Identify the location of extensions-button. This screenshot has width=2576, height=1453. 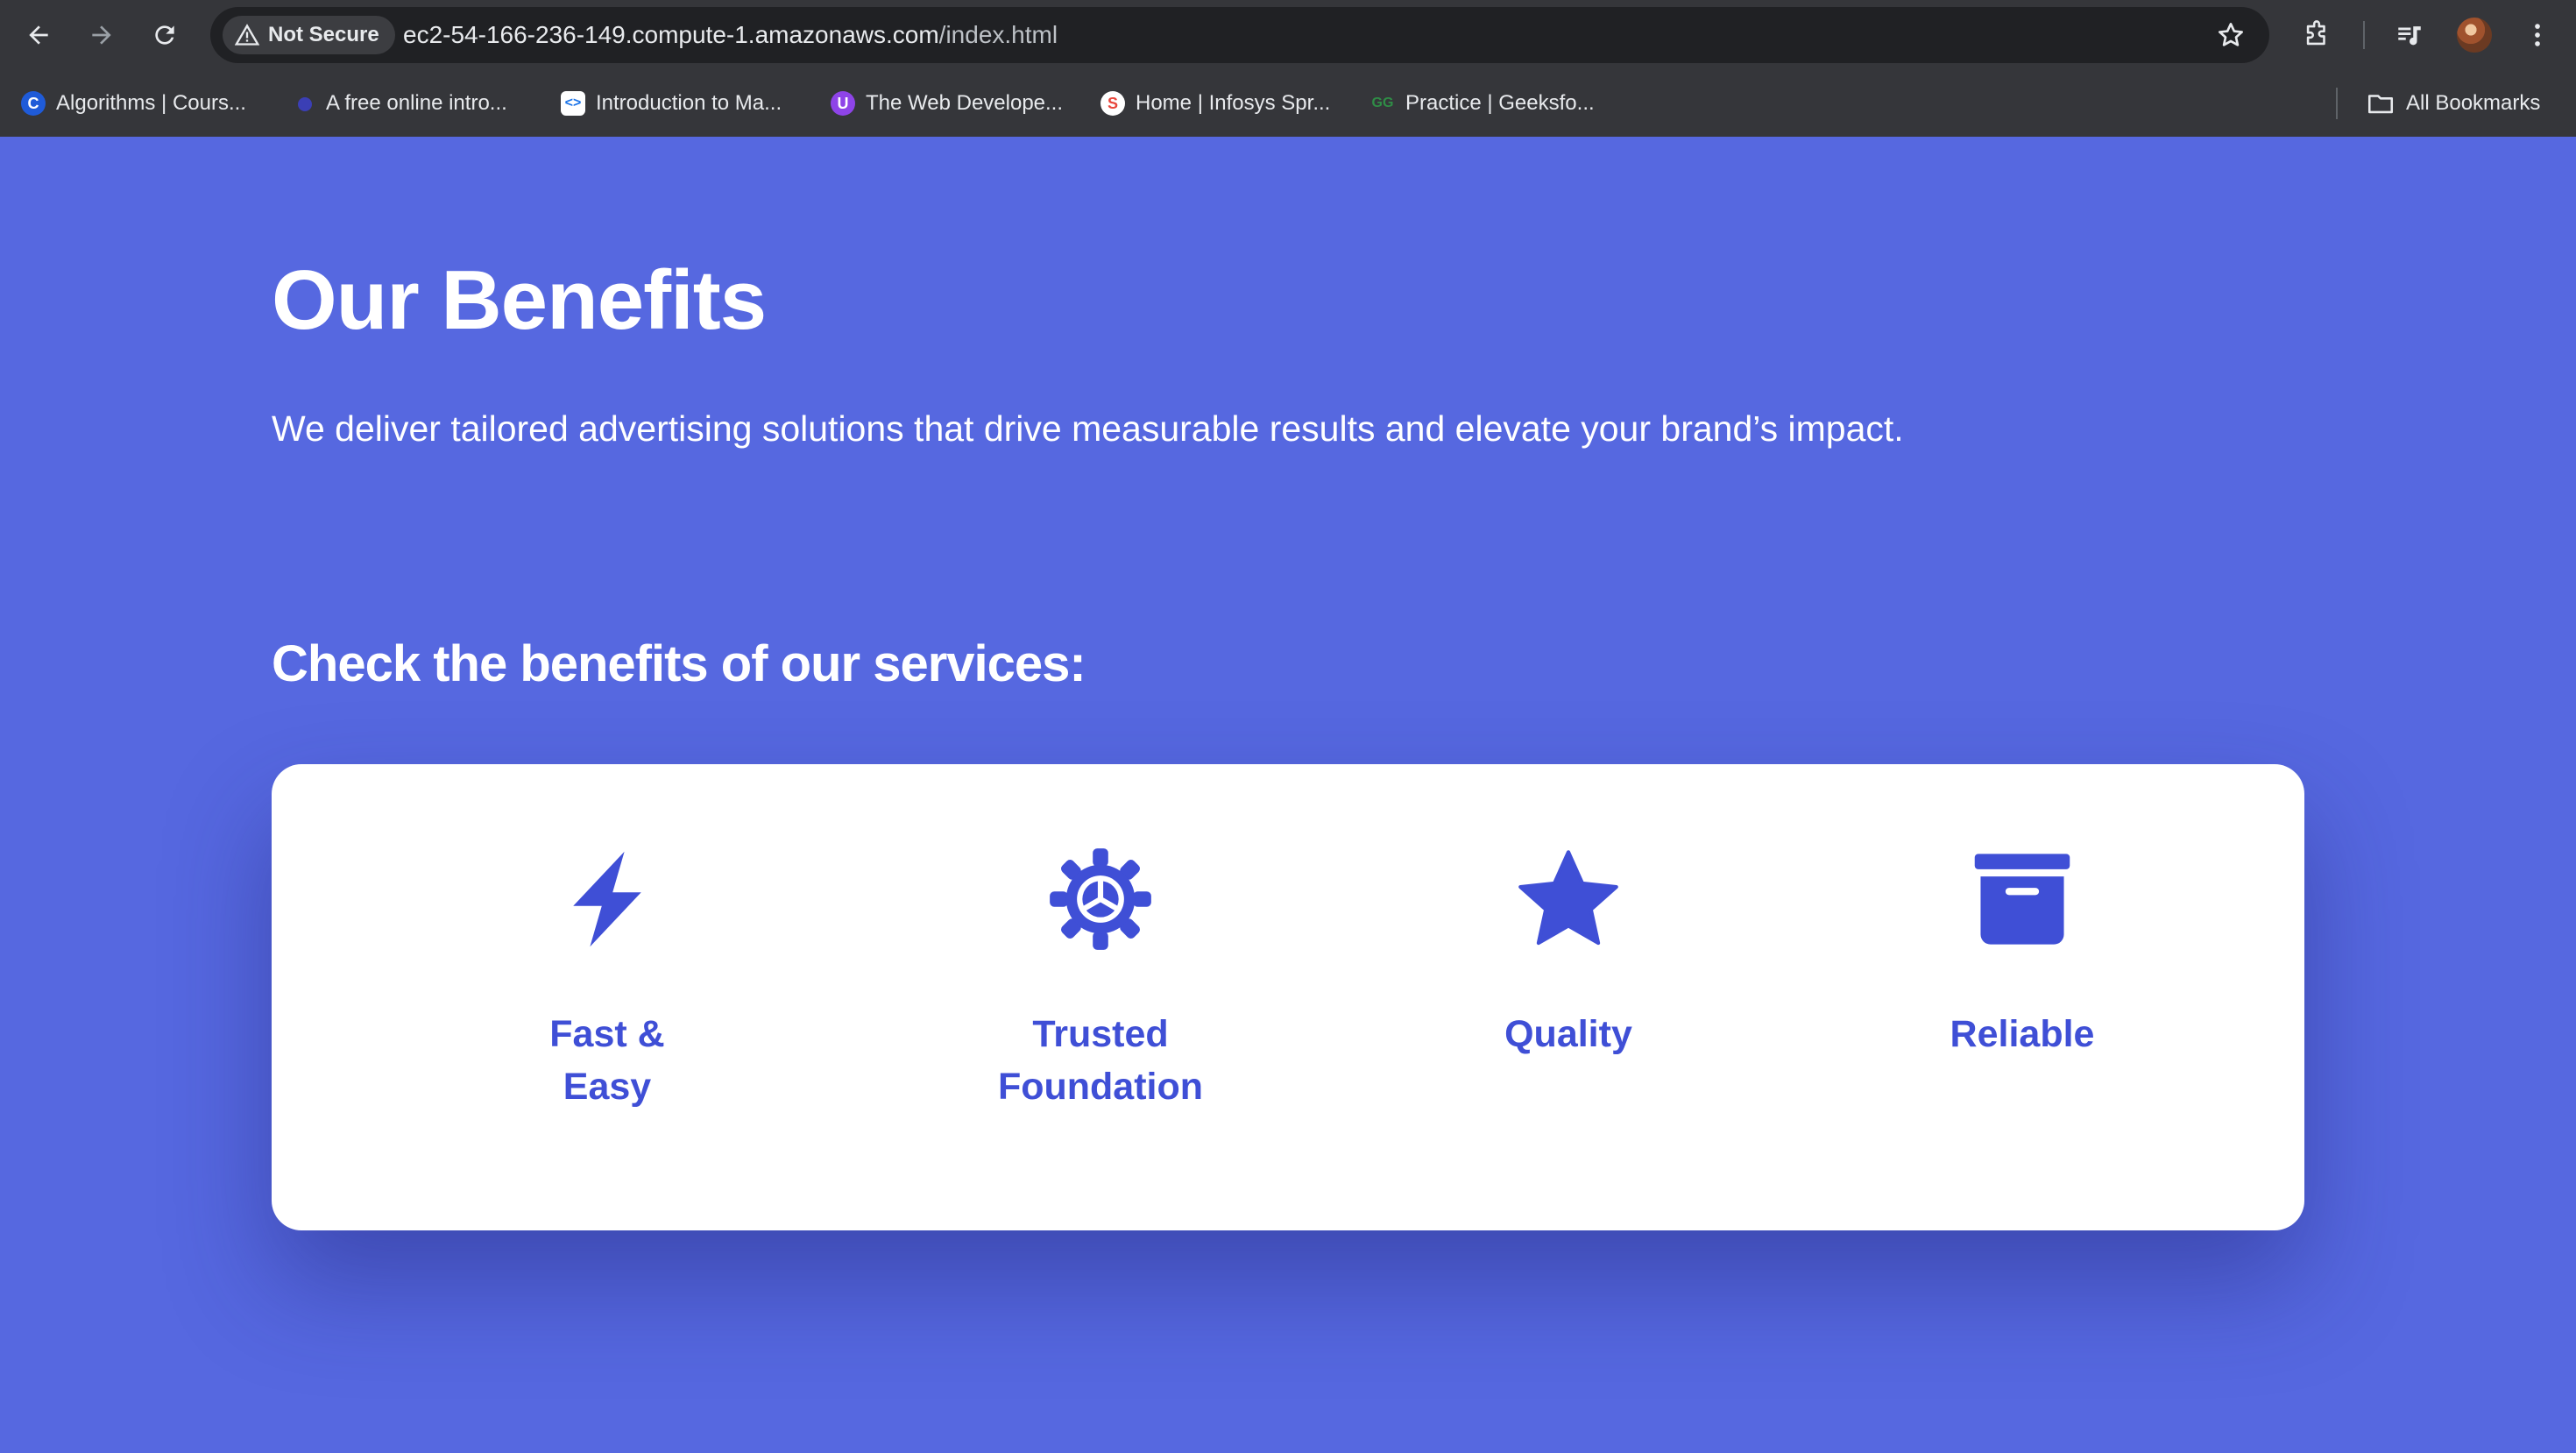
(2316, 35).